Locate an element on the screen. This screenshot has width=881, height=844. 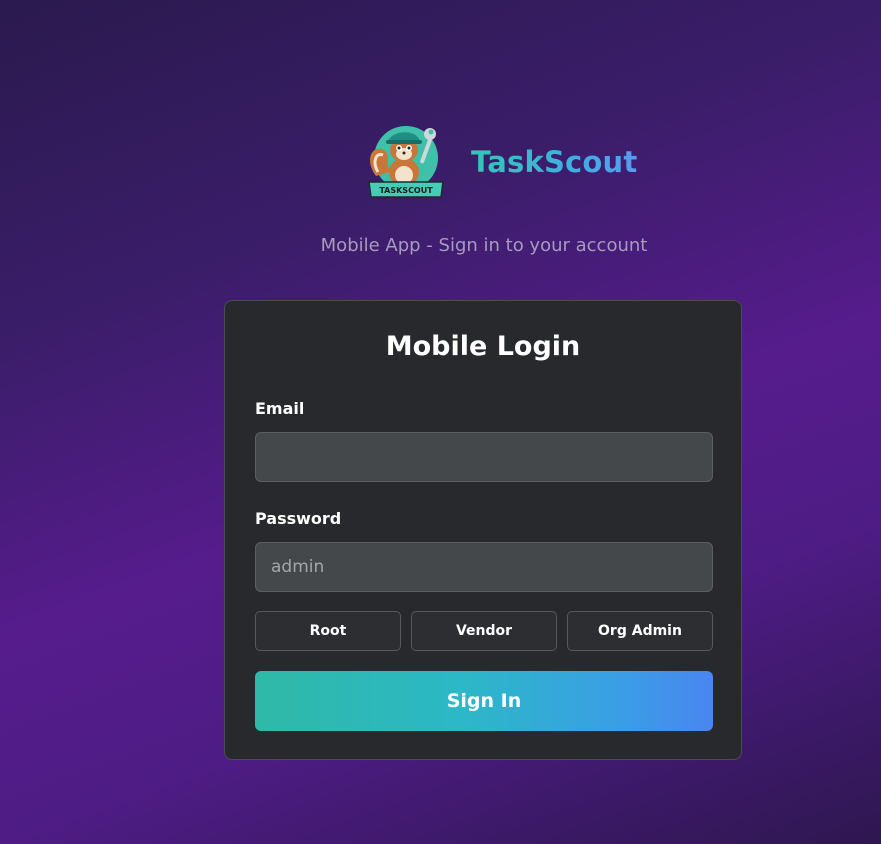
quick-login-vendor-button: Vendor is located at coordinates (484, 631).